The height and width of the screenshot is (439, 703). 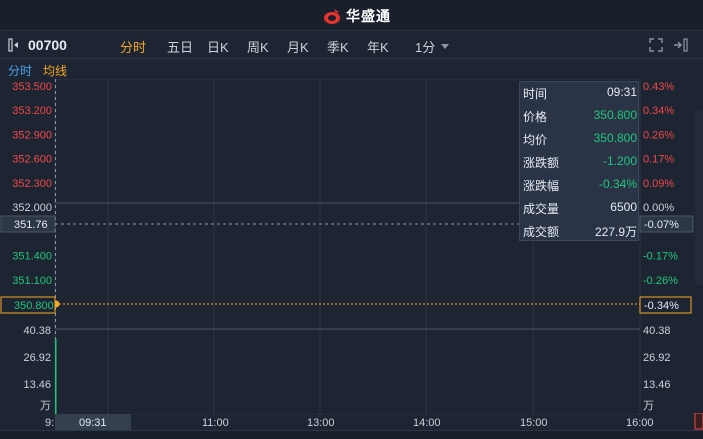 I want to click on stock-selector: 00700, so click(x=37, y=45).